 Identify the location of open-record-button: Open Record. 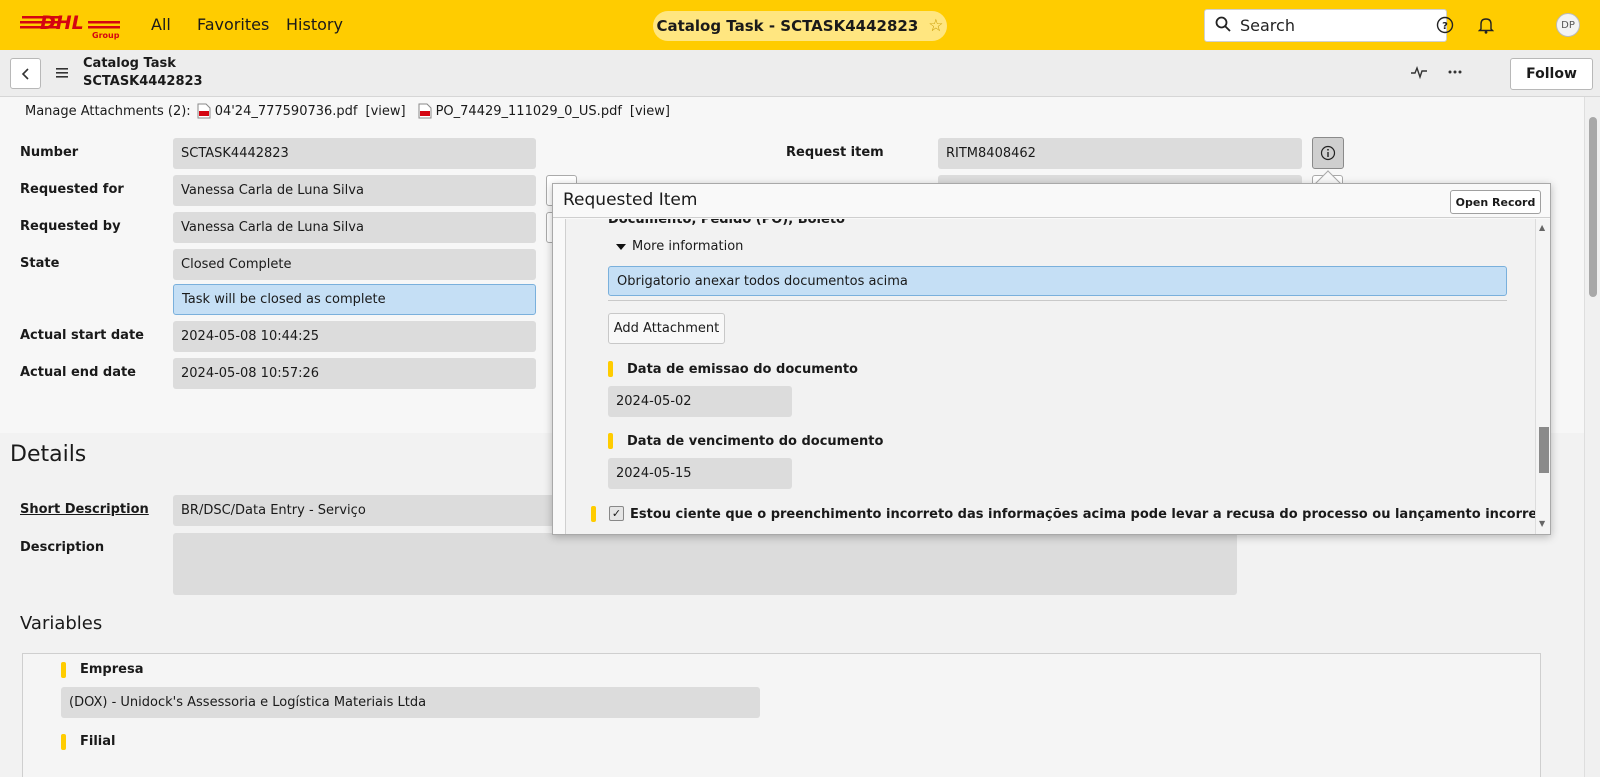
(1495, 202).